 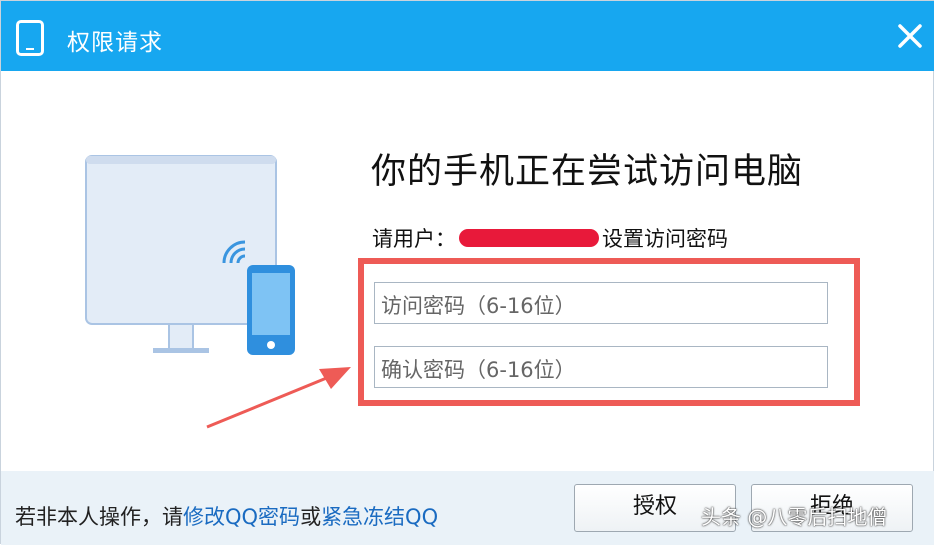 I want to click on window-title: 权限请求, so click(x=115, y=43).